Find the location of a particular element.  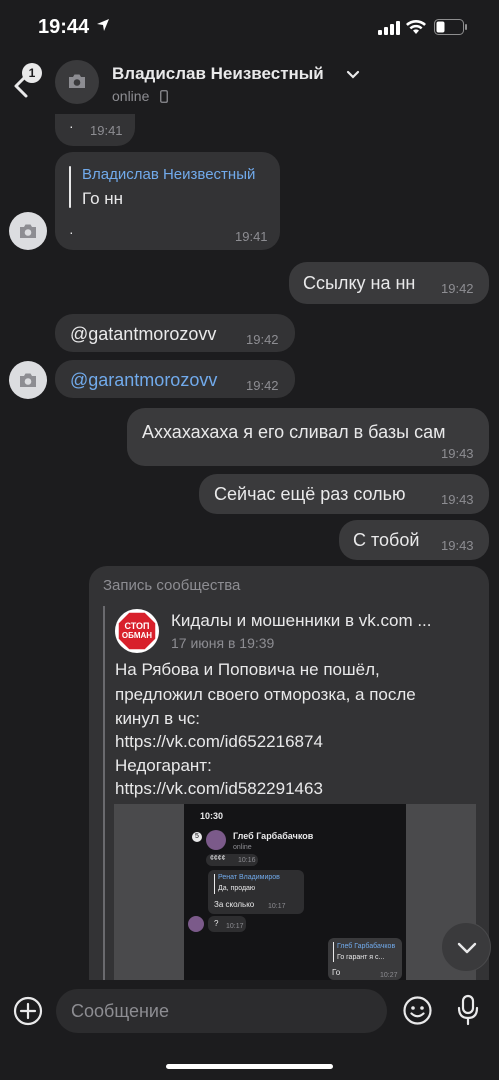

message-link: @garantmorozovv is located at coordinates (143, 380).